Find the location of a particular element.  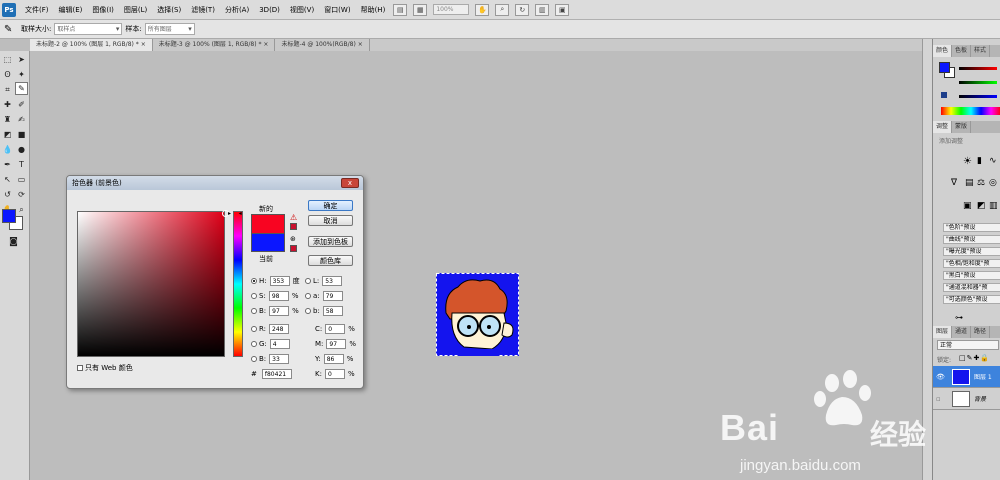

menu-filter: 滤镜(T) is located at coordinates (203, 10).